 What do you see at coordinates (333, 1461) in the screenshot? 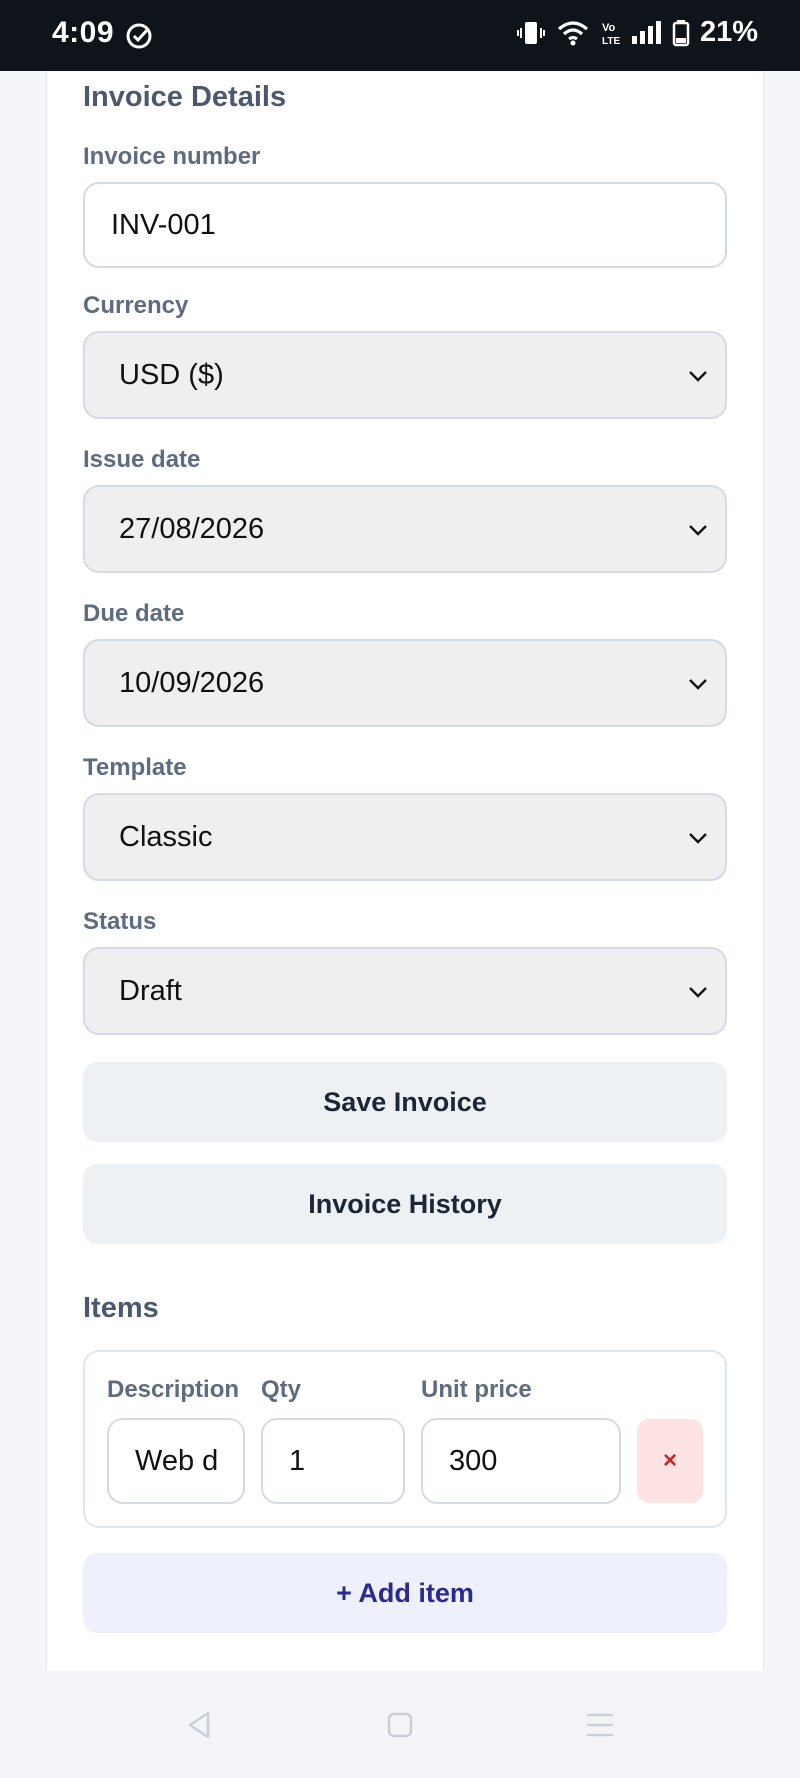
I see `item-qty-input: 1` at bounding box center [333, 1461].